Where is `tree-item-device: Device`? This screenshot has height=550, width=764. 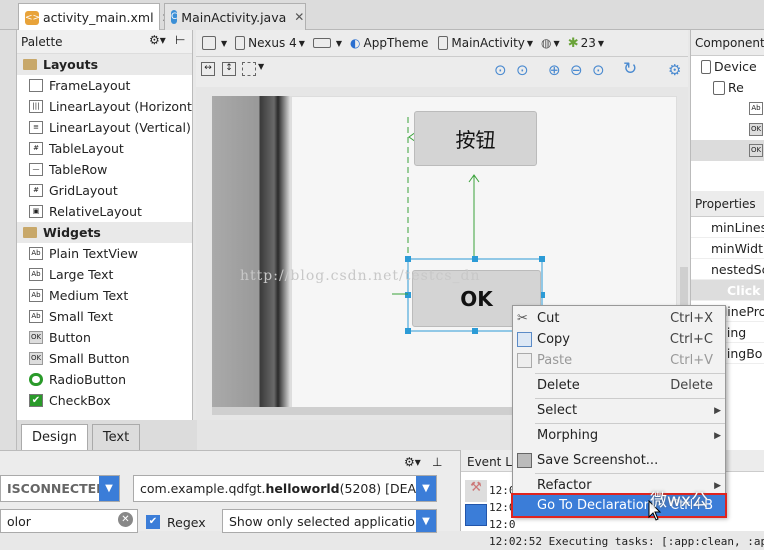
tree-item-device: Device is located at coordinates (727, 66).